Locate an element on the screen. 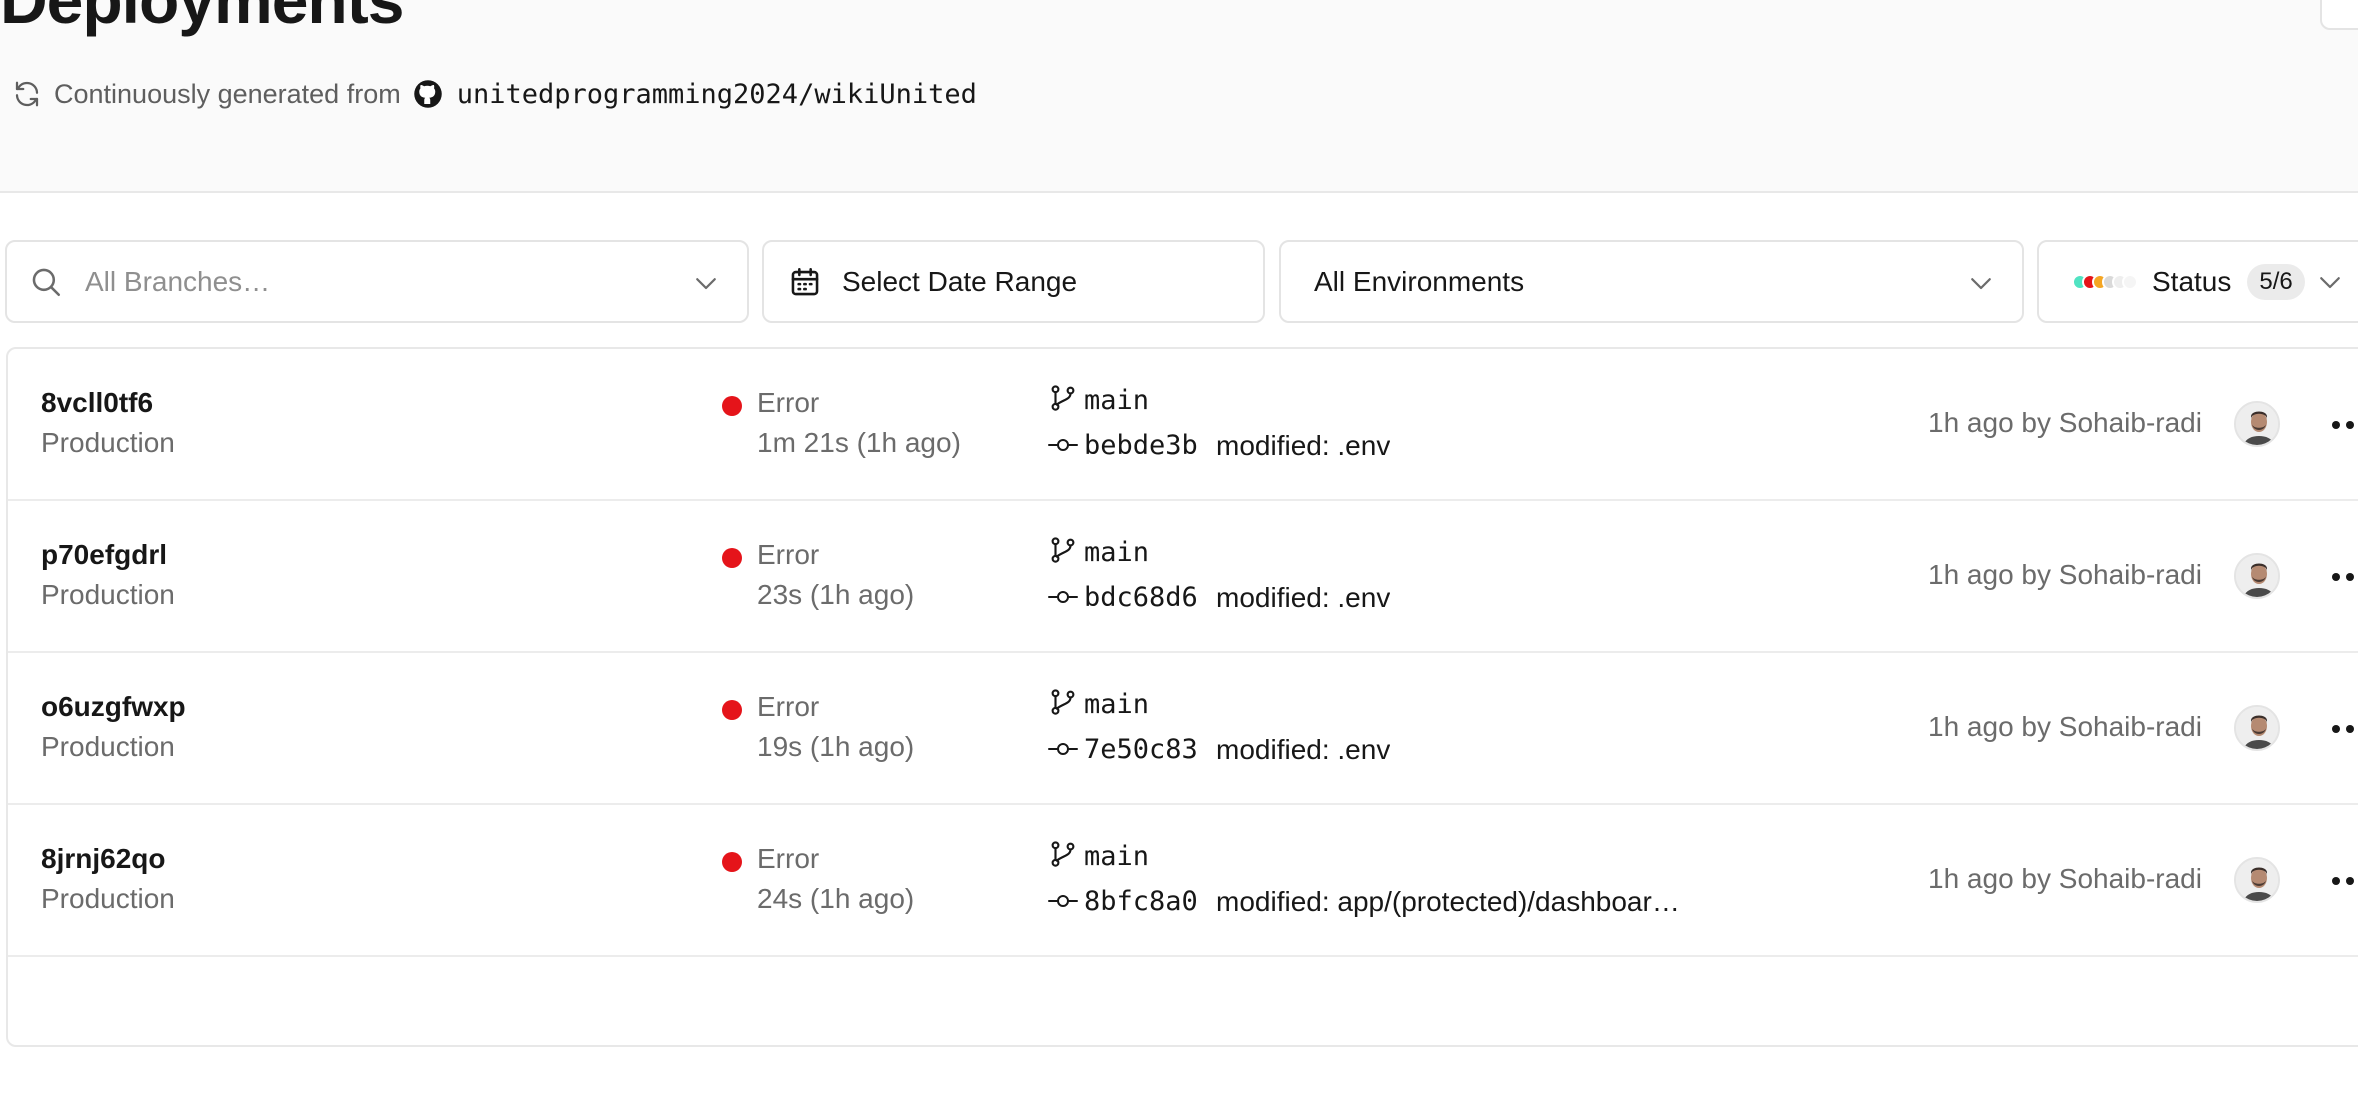  deployment-duration: 24s (1h ago) is located at coordinates (836, 898).